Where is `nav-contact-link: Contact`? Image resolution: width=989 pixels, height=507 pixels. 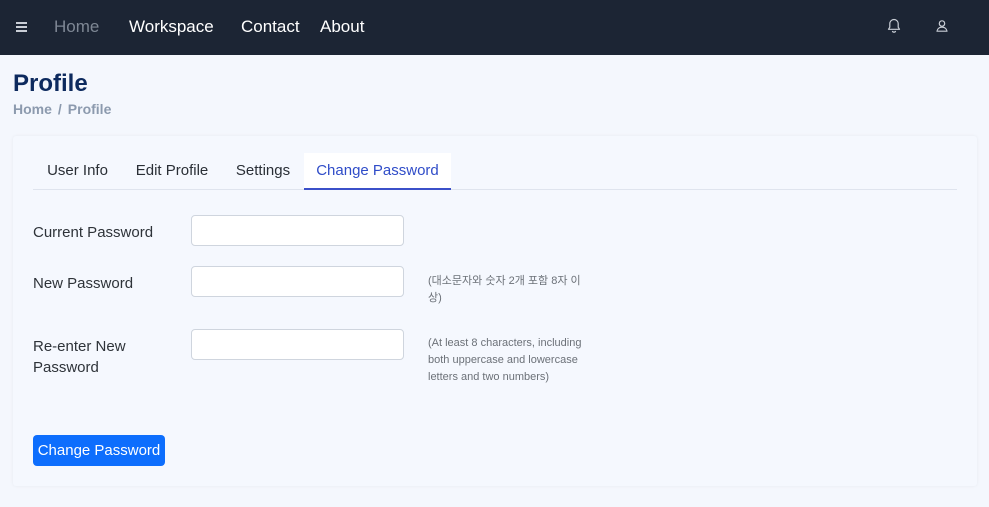
nav-contact-link: Contact is located at coordinates (270, 27).